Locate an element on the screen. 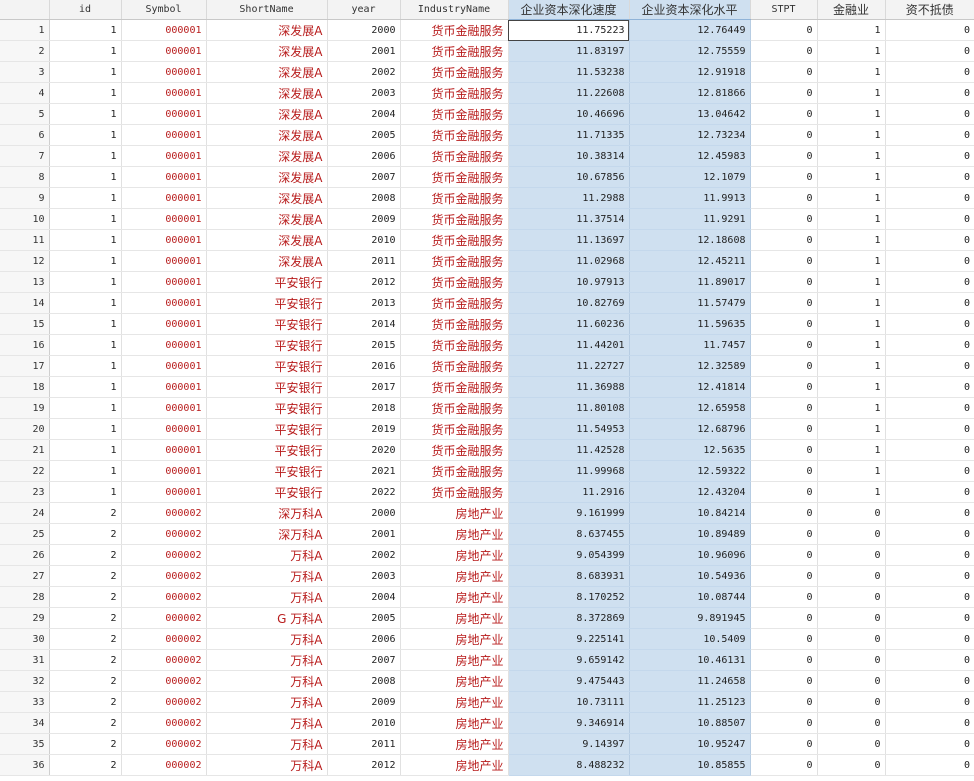 The width and height of the screenshot is (974, 781). row-number: 25 is located at coordinates (25, 534).